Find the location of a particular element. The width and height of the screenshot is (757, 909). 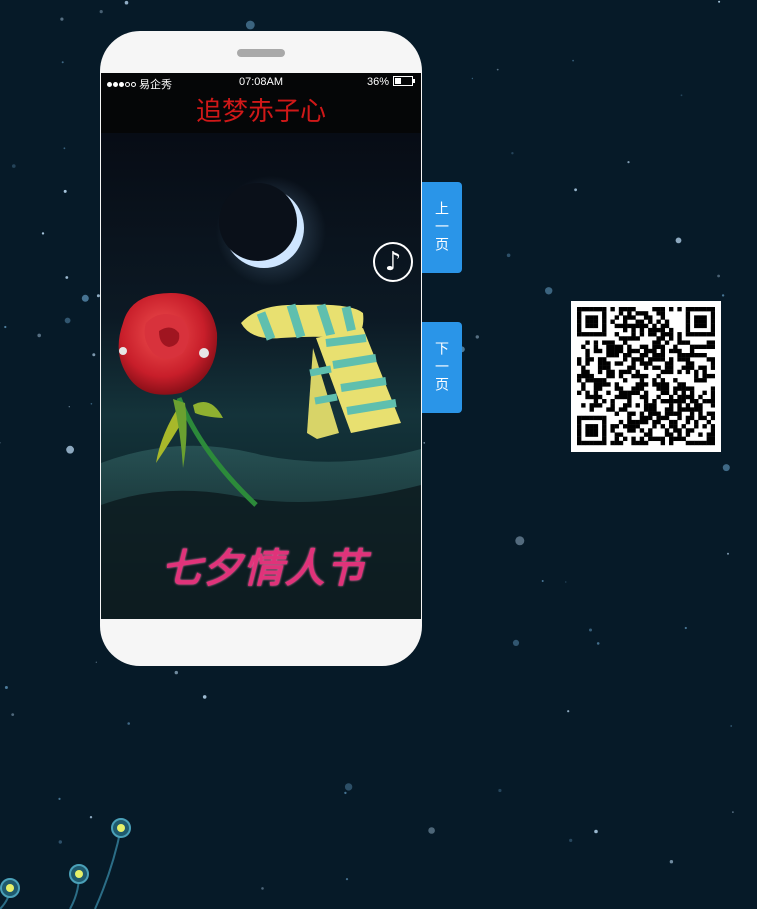

crescent-moon-icon is located at coordinates (271, 231).